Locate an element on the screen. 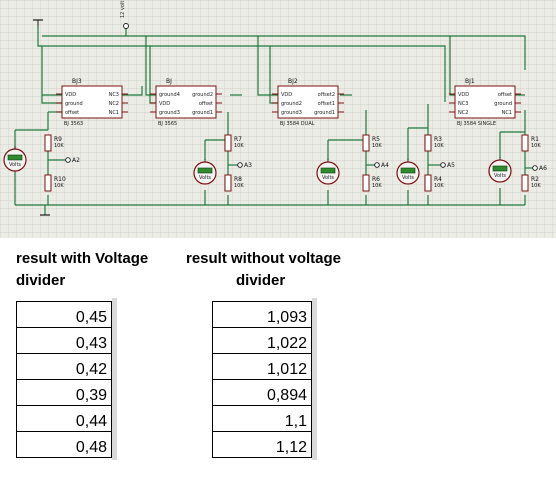 Image resolution: width=556 pixels, height=500 pixels. table-row: 1,012 is located at coordinates (262, 366).